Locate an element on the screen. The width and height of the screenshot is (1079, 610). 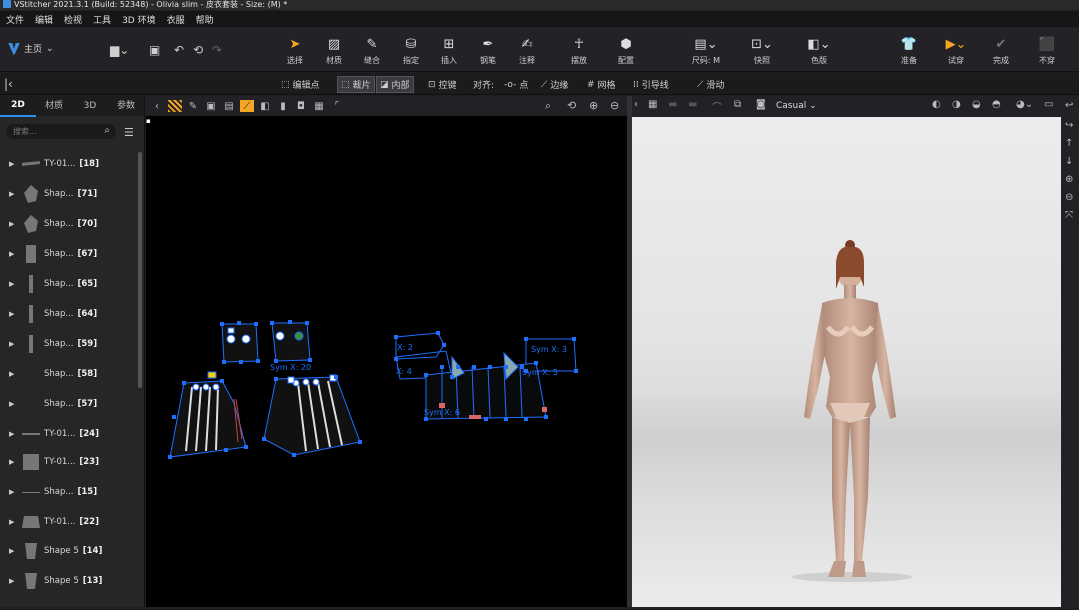
corner-view-icon: ⌜ is located at coordinates (337, 106).